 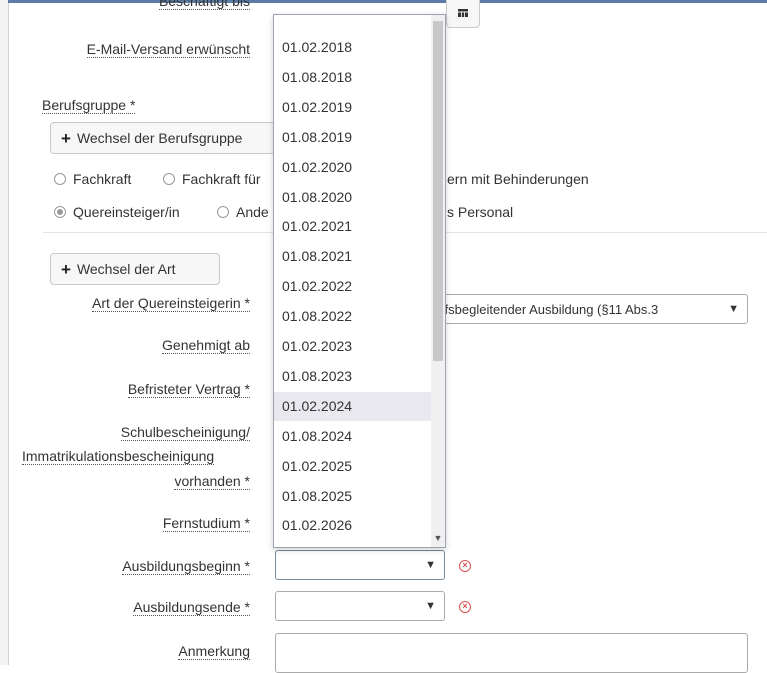 What do you see at coordinates (352, 197) in the screenshot?
I see `dropdown-option: 01.08.2020` at bounding box center [352, 197].